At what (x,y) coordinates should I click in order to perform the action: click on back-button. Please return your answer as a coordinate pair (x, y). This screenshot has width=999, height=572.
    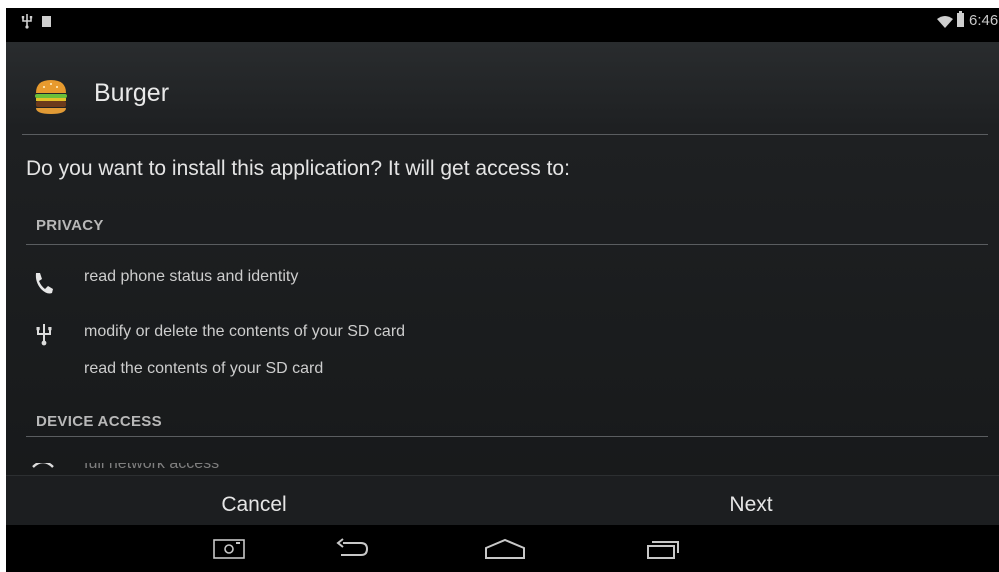
    Looking at the image, I should click on (353, 549).